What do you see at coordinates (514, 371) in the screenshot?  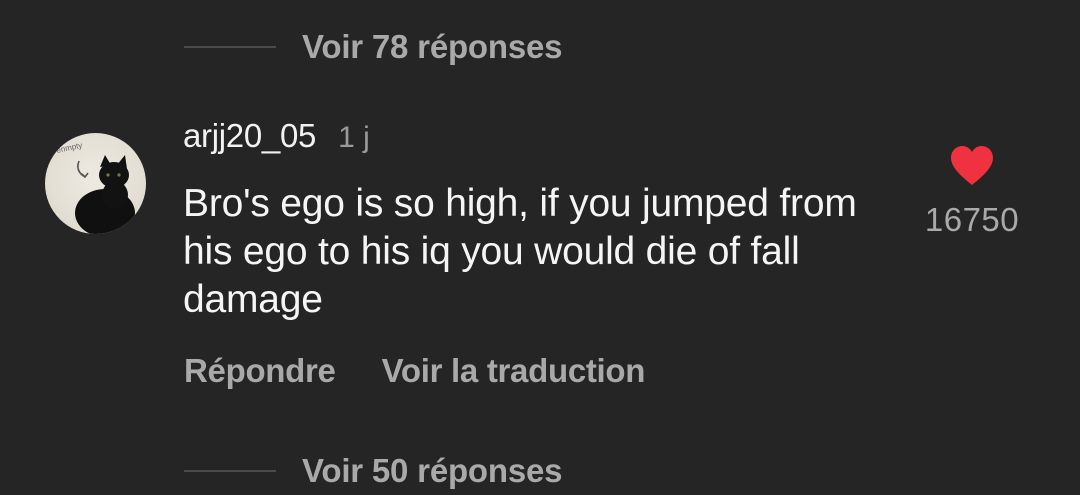 I see `see-translation-button: Voir la traduction` at bounding box center [514, 371].